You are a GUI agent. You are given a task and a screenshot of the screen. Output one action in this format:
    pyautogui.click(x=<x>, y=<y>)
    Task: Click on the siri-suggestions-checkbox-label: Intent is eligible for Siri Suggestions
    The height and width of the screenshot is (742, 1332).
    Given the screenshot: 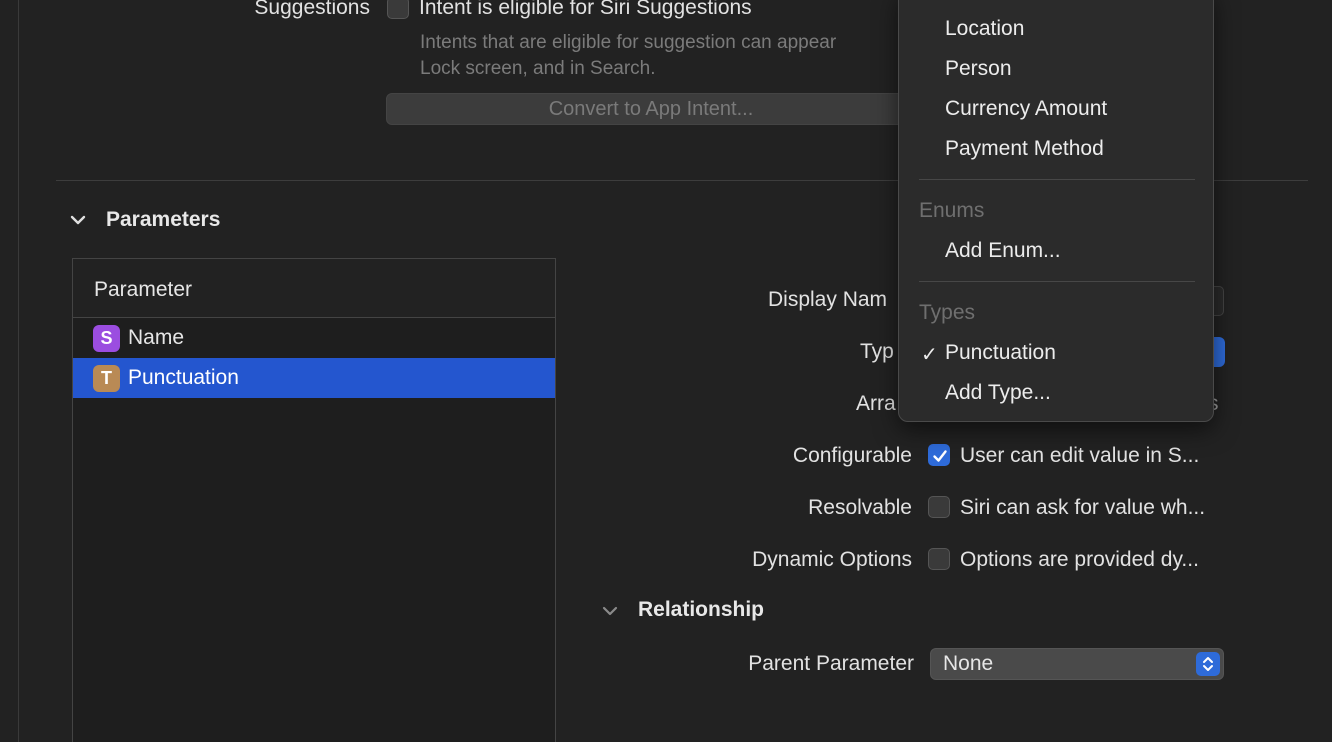 What is the action you would take?
    pyautogui.click(x=585, y=9)
    